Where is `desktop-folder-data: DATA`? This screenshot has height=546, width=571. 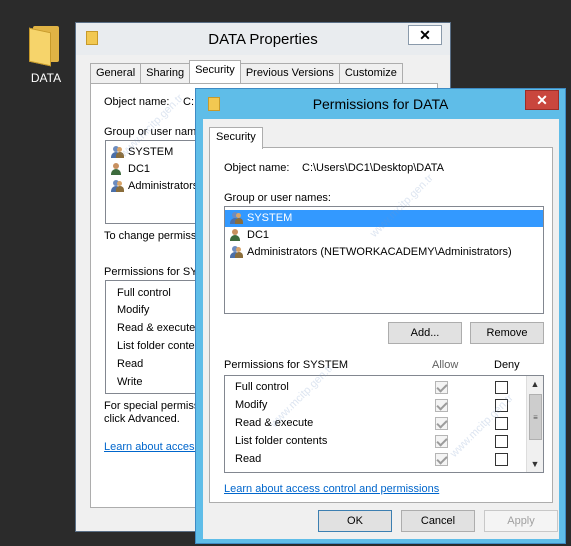
desktop-folder-data: DATA is located at coordinates (46, 53).